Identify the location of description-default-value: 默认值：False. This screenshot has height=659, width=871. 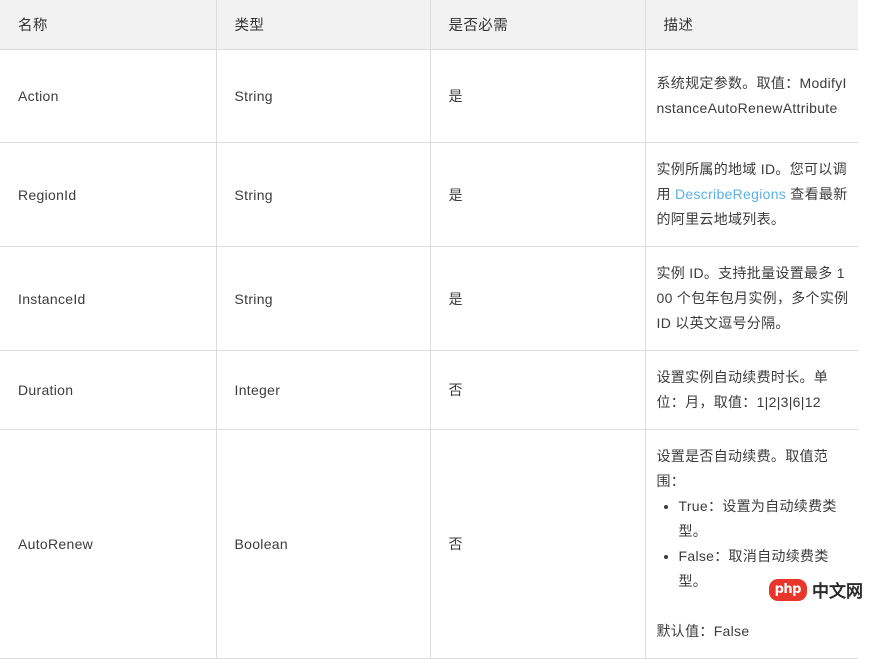
(703, 631).